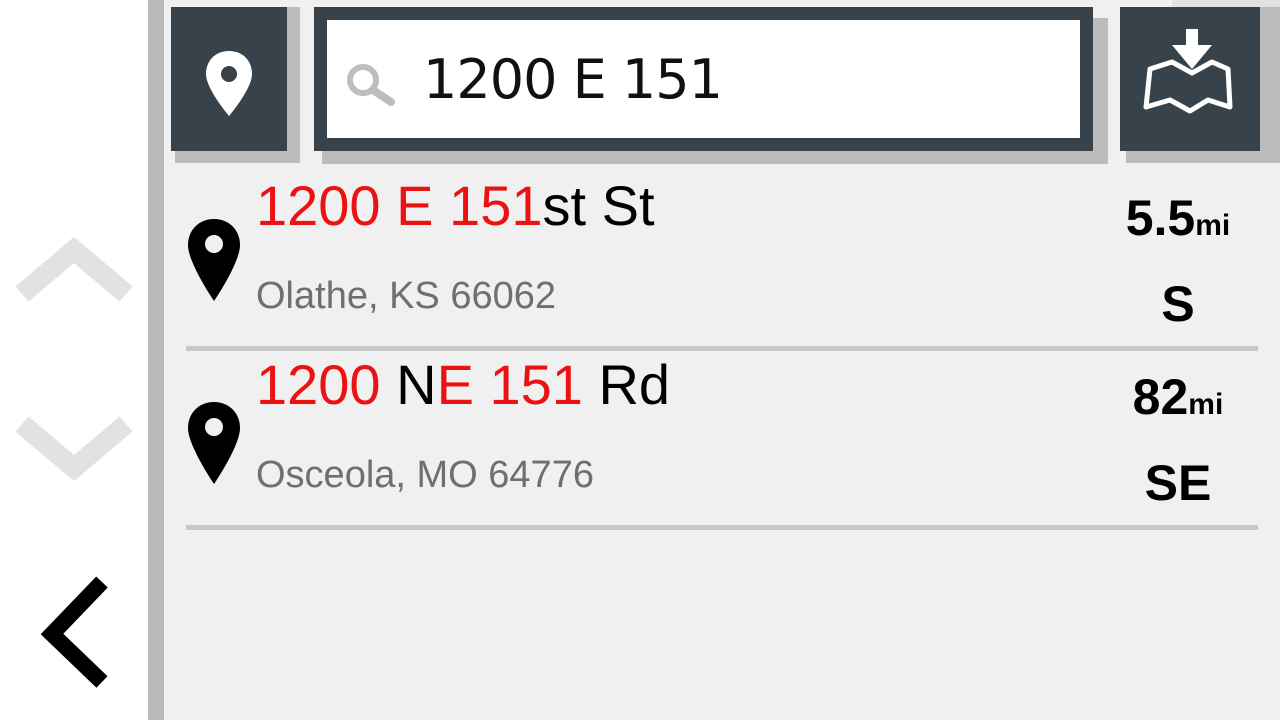 This screenshot has height=720, width=1280. What do you see at coordinates (371, 85) in the screenshot?
I see `search-icon` at bounding box center [371, 85].